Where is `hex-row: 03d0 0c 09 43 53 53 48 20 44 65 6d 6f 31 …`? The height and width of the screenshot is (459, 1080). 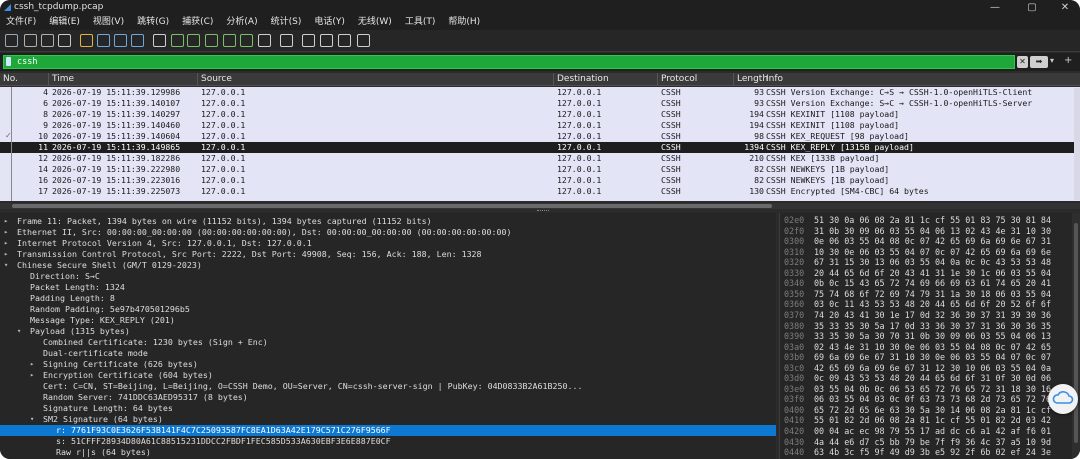 hex-row: 03d0 0c 09 43 53 53 48 20 44 65 6d 6f 31 … is located at coordinates (930, 378).